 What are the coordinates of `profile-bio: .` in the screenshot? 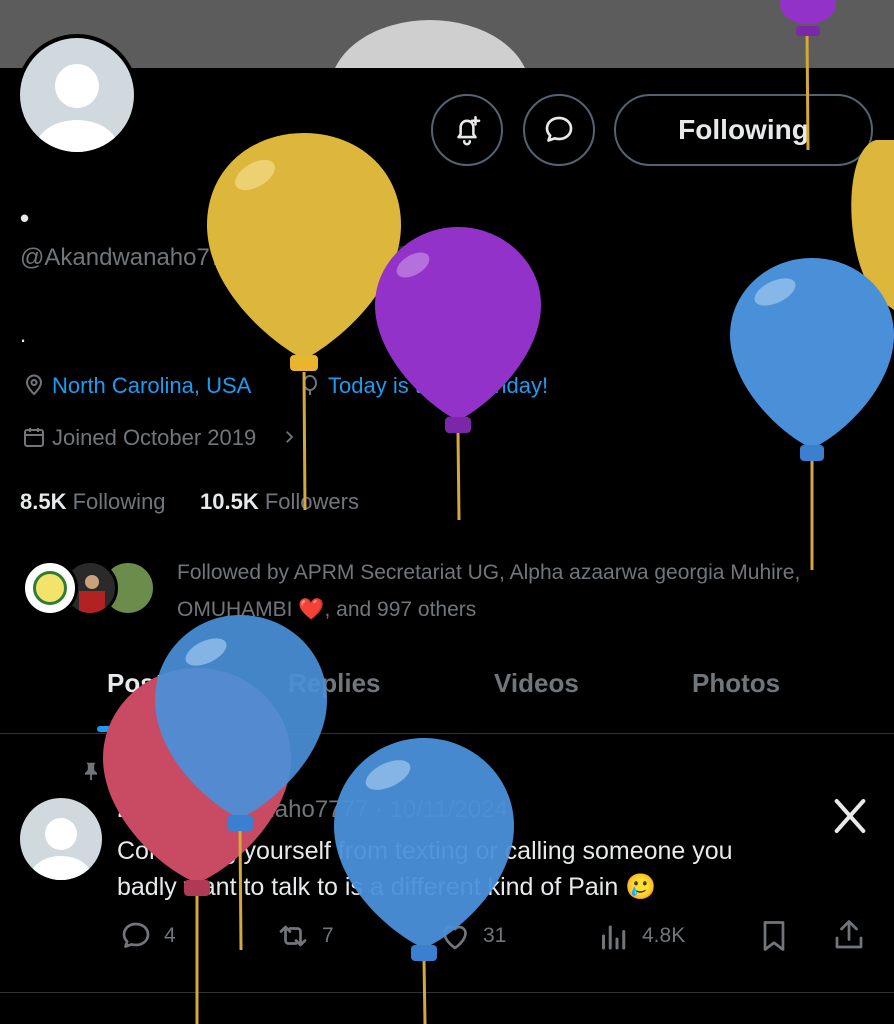 It's located at (23, 334).